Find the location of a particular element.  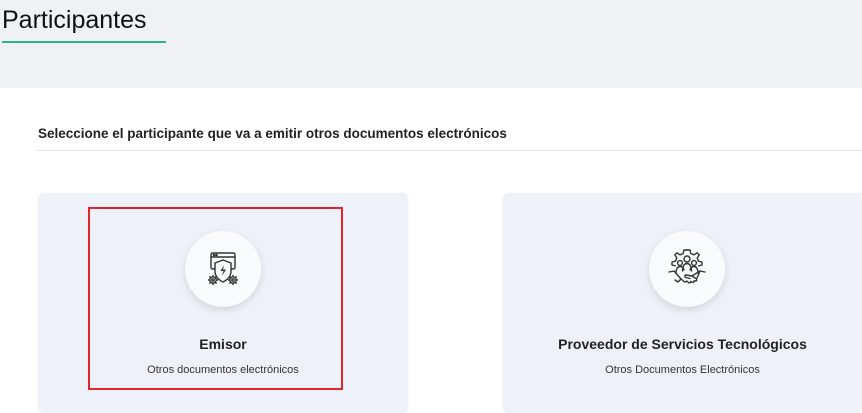

participant-subtitle: Otros Documentos Electrónicos is located at coordinates (682, 370).